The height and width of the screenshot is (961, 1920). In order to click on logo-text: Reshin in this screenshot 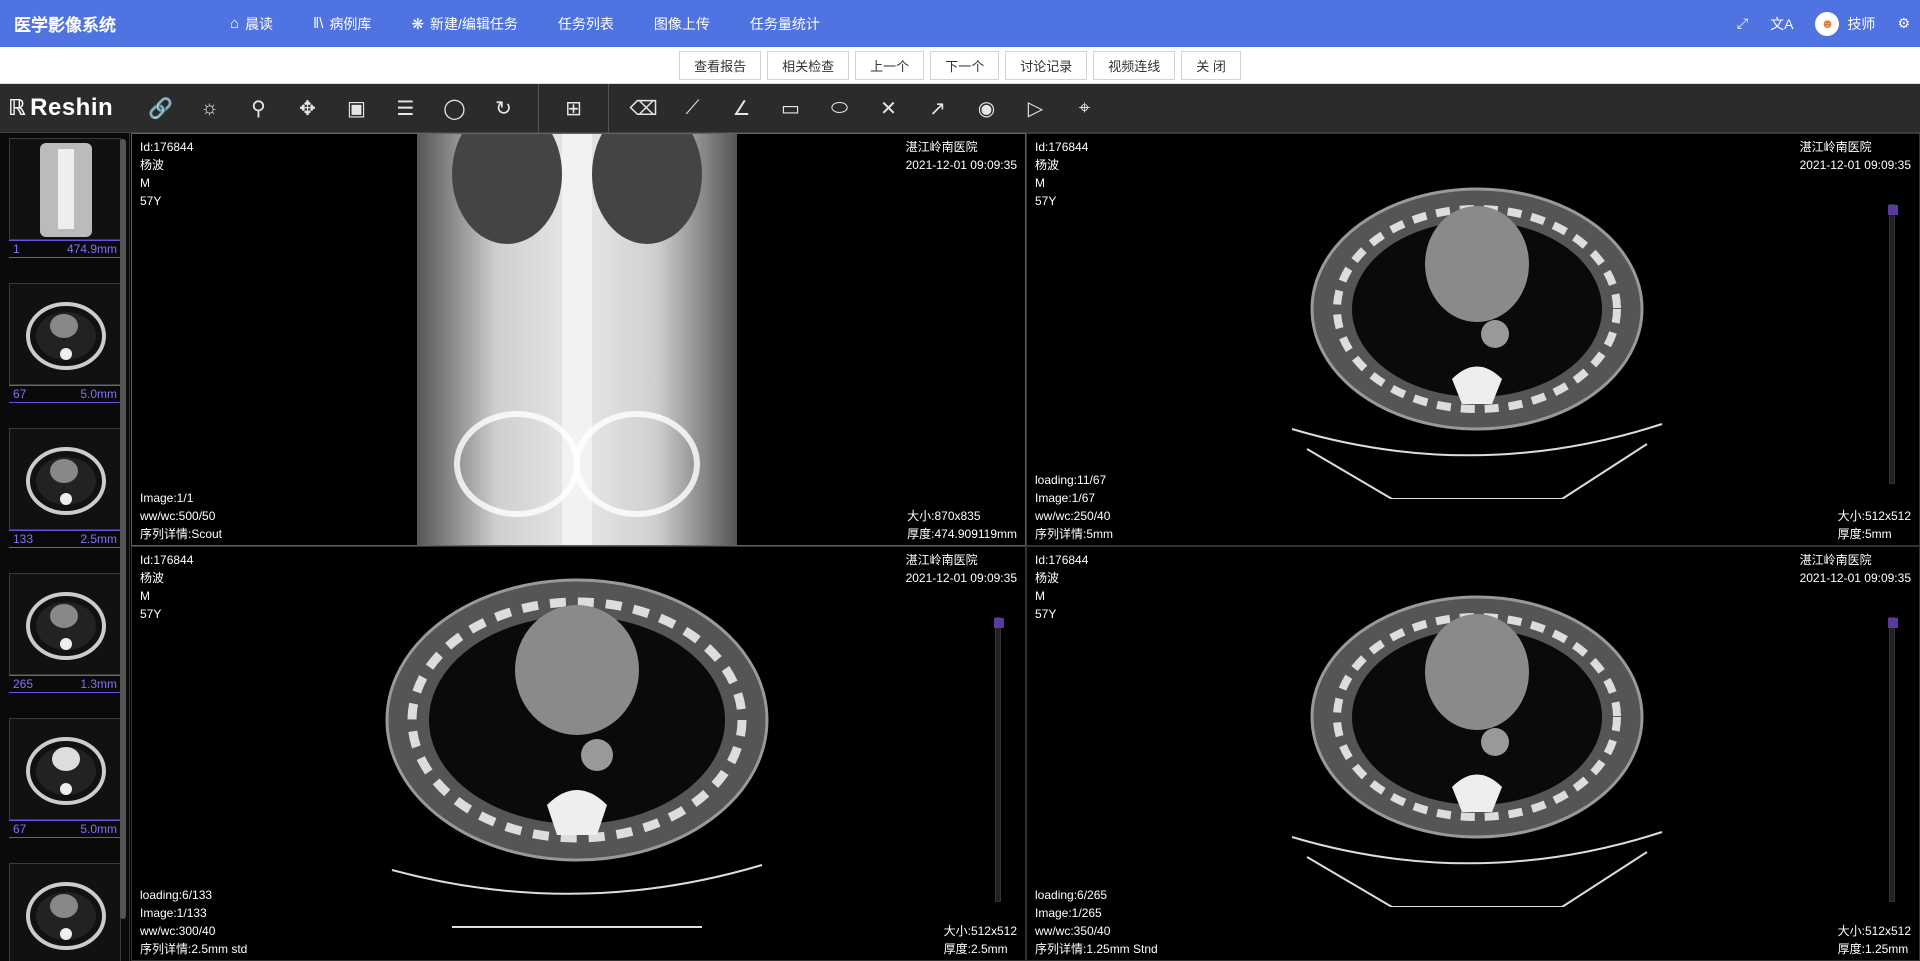, I will do `click(72, 107)`.